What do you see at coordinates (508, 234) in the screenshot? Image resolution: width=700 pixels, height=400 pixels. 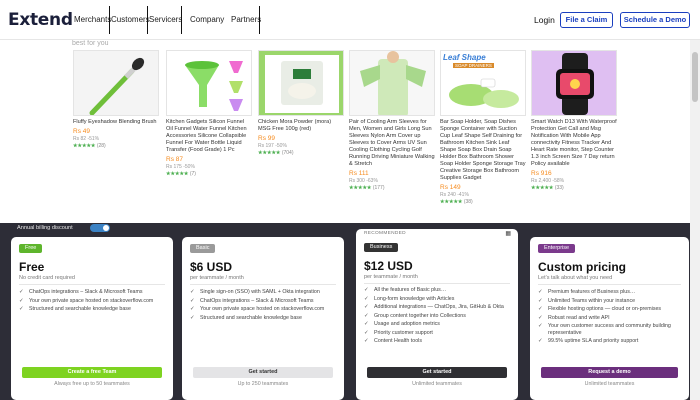 I see `grid-icon: ▦` at bounding box center [508, 234].